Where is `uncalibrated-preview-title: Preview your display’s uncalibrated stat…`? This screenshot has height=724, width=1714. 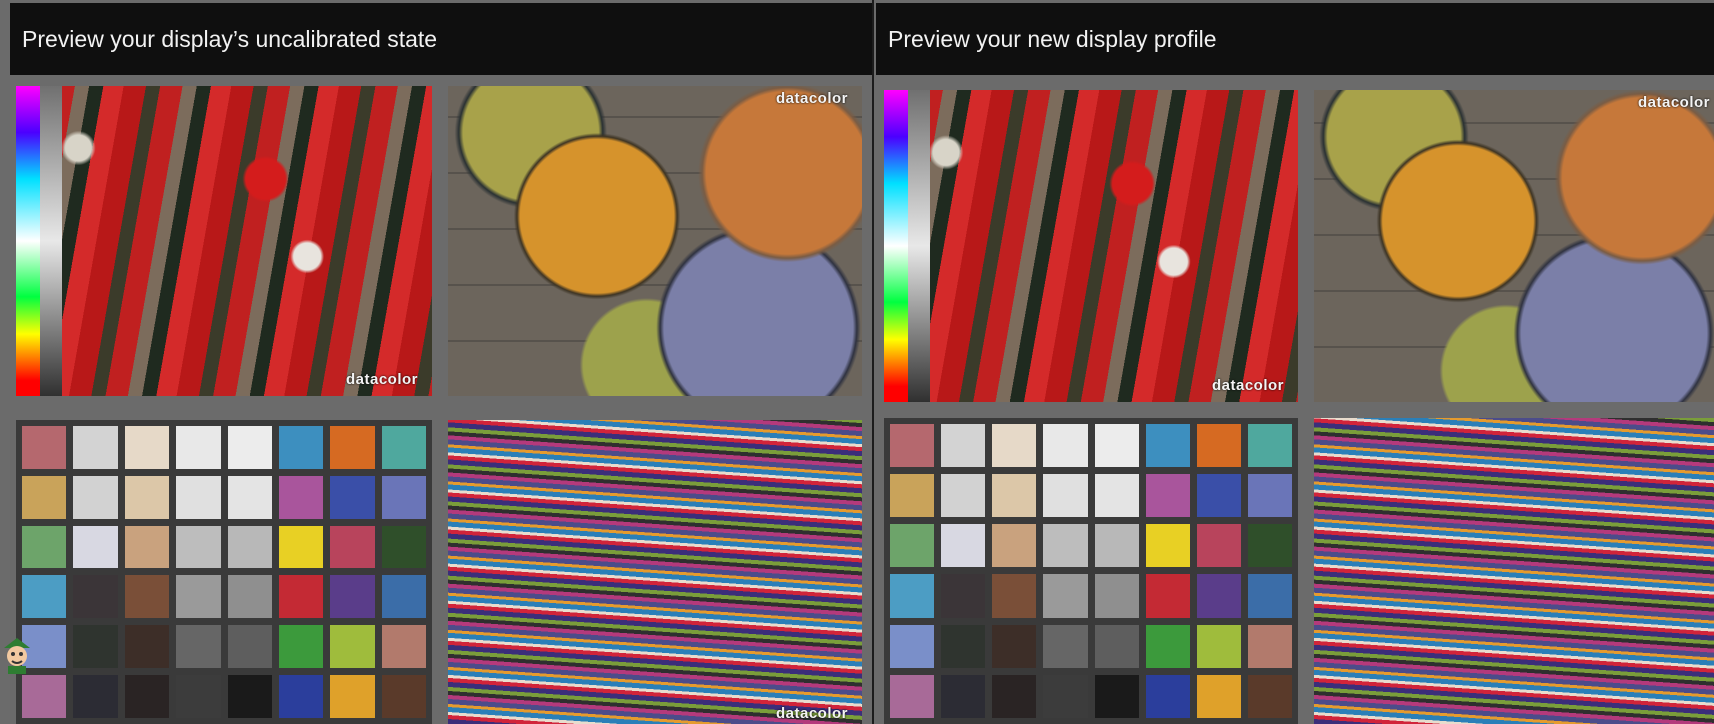
uncalibrated-preview-title: Preview your display’s uncalibrated stat… is located at coordinates (441, 39).